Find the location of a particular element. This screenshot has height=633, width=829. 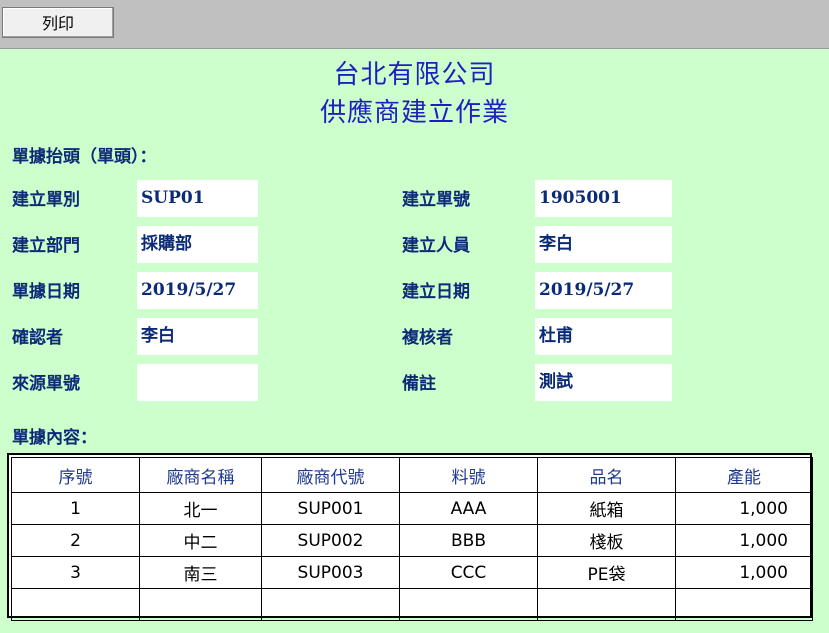

cell-vendor-code: SUP002 is located at coordinates (330, 540).